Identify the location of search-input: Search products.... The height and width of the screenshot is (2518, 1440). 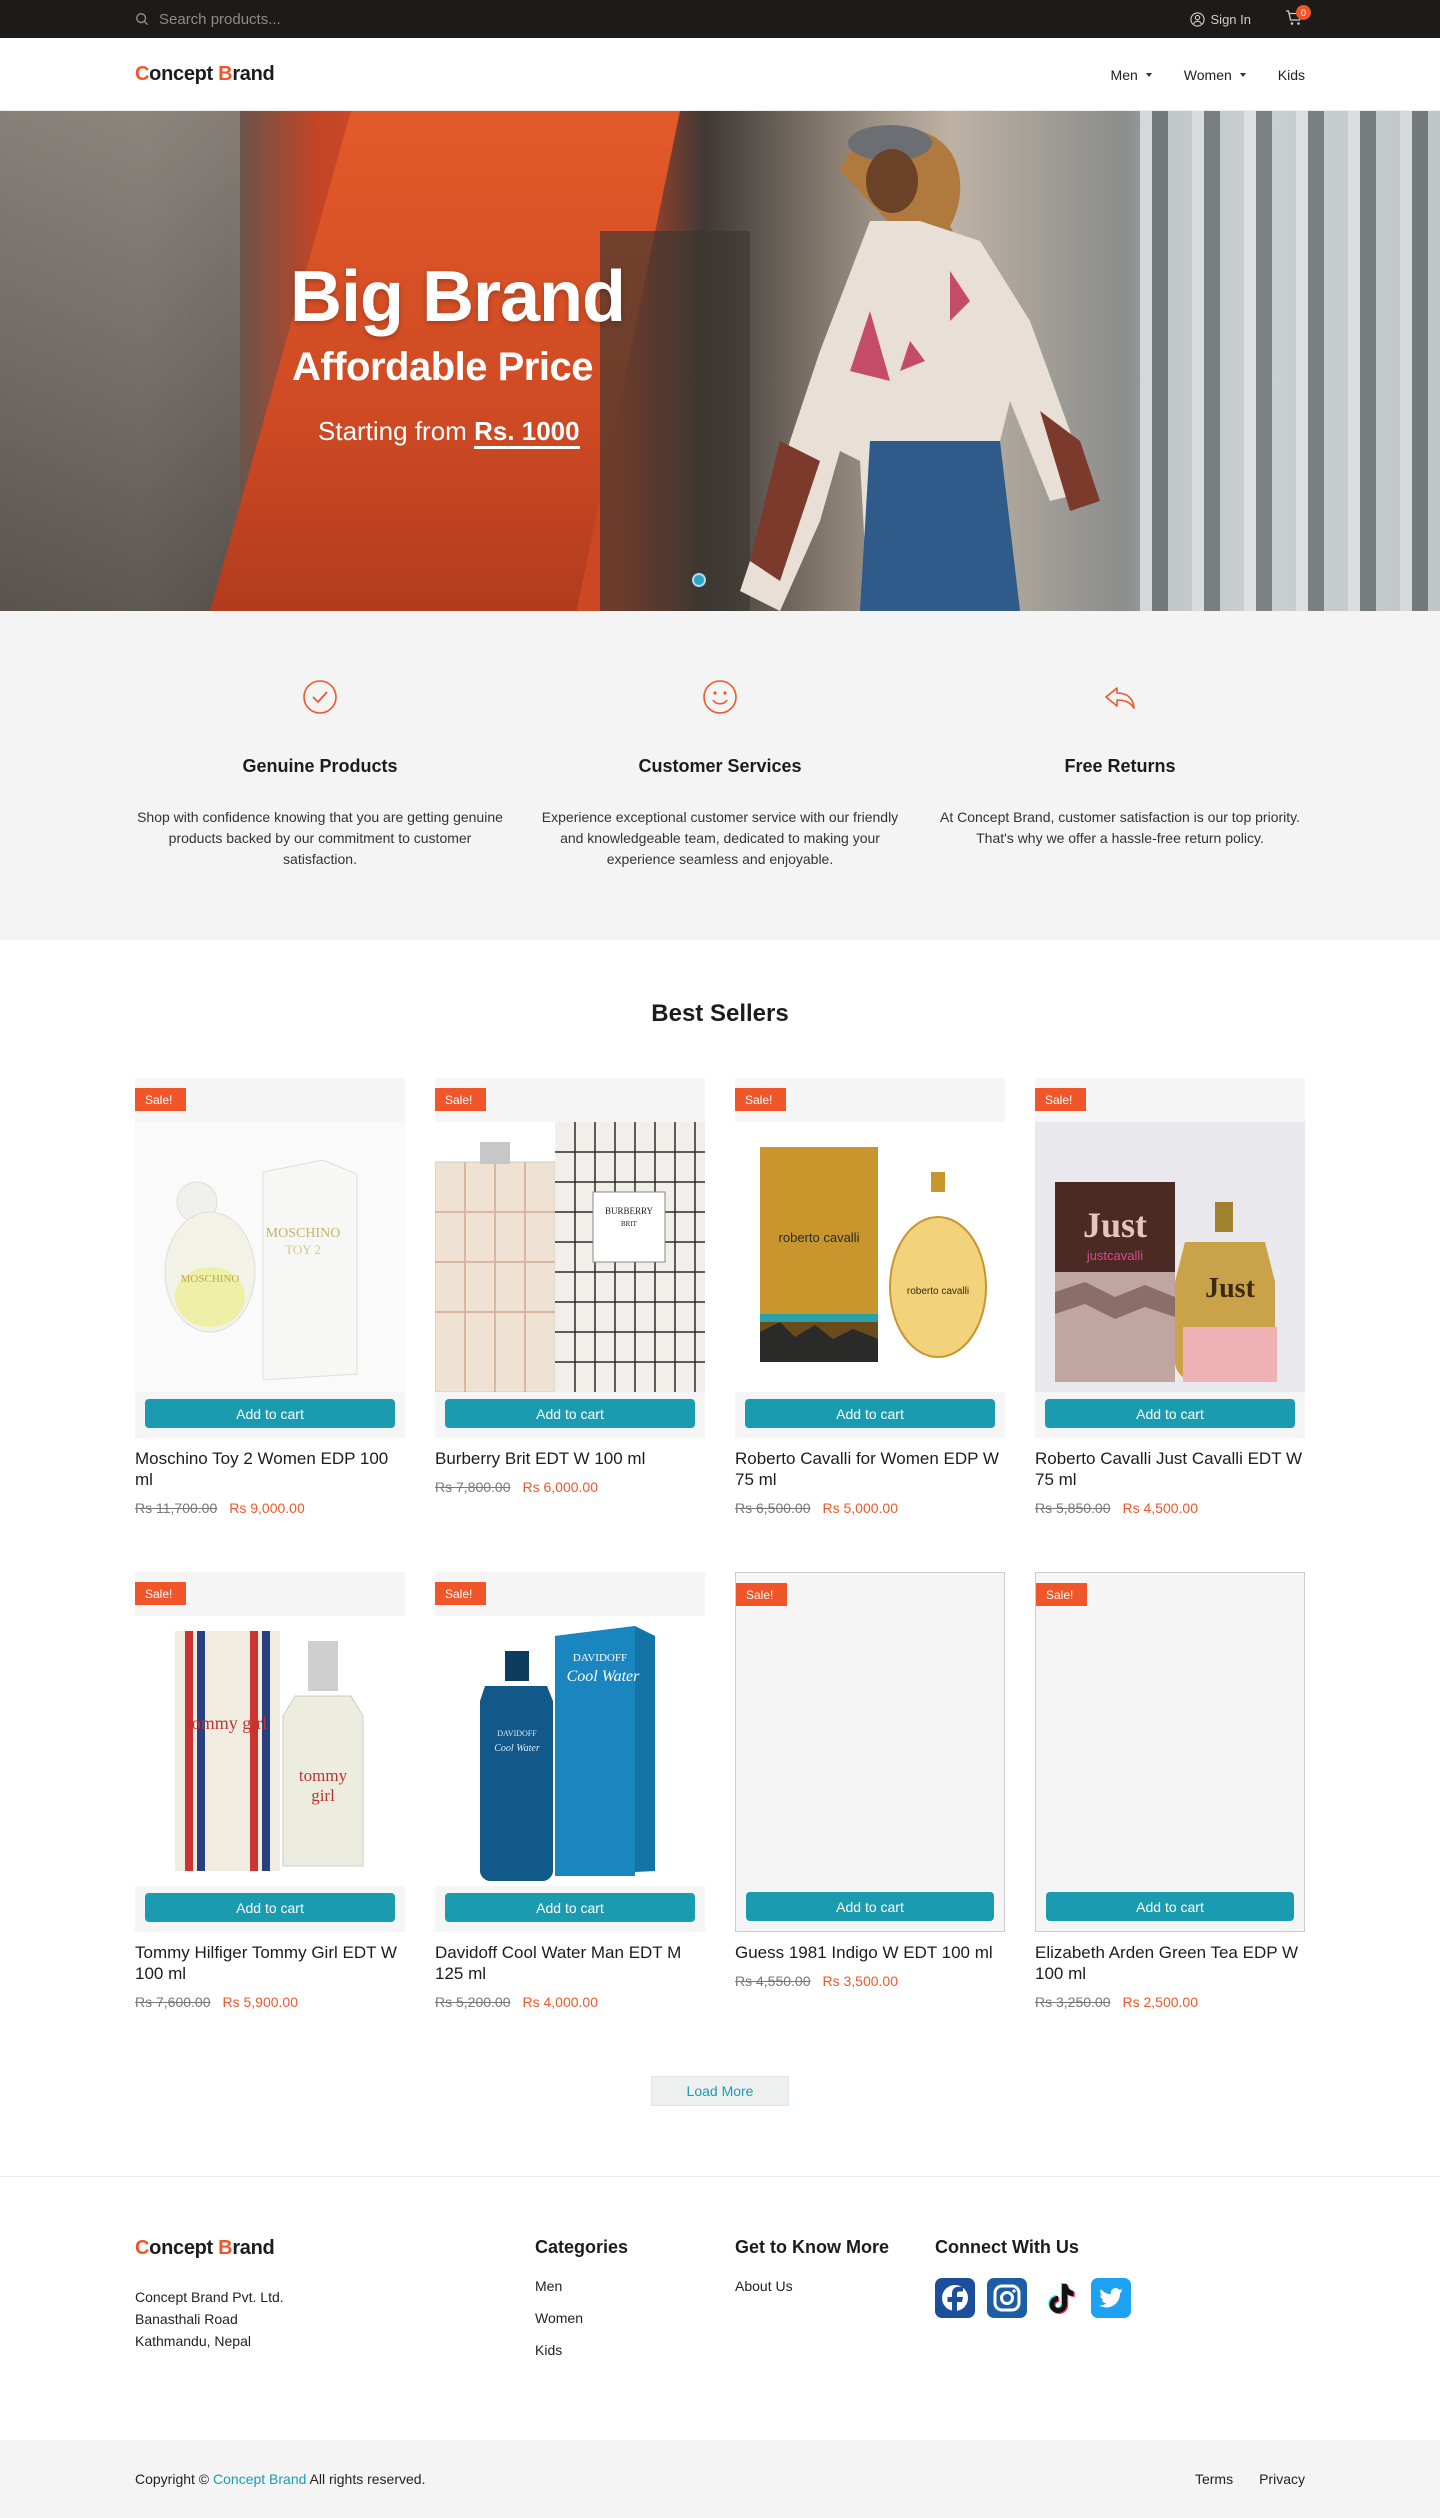
(220, 19).